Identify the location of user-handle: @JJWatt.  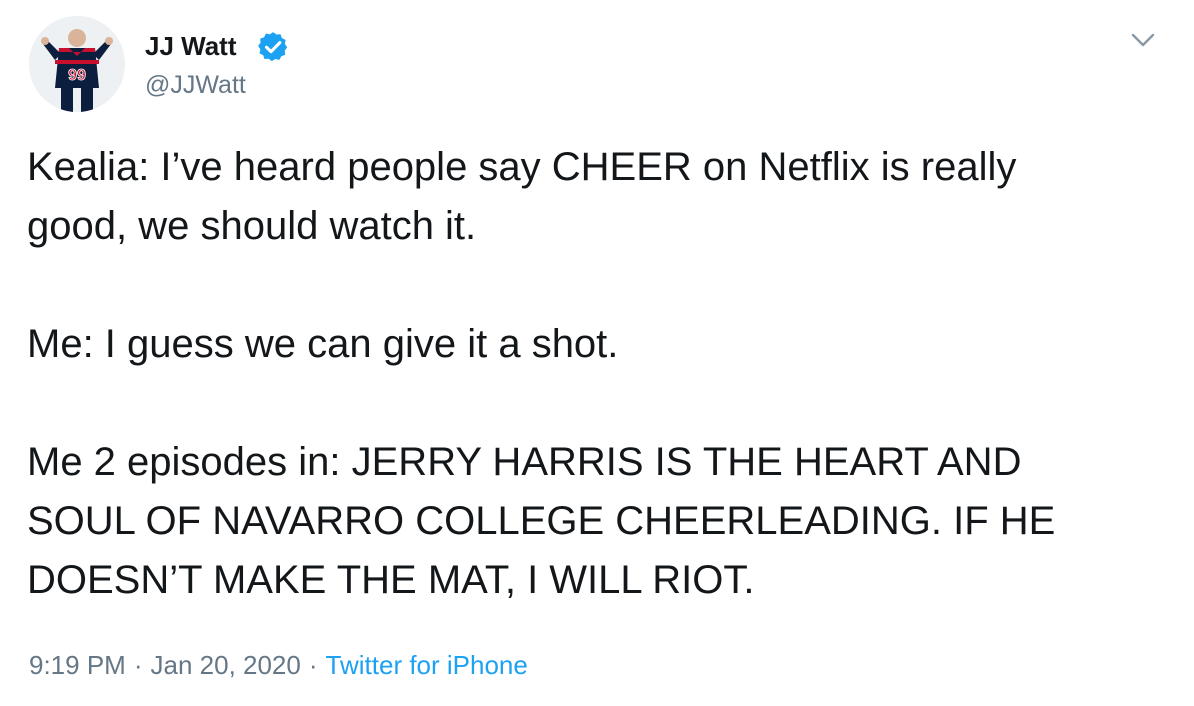
(195, 85).